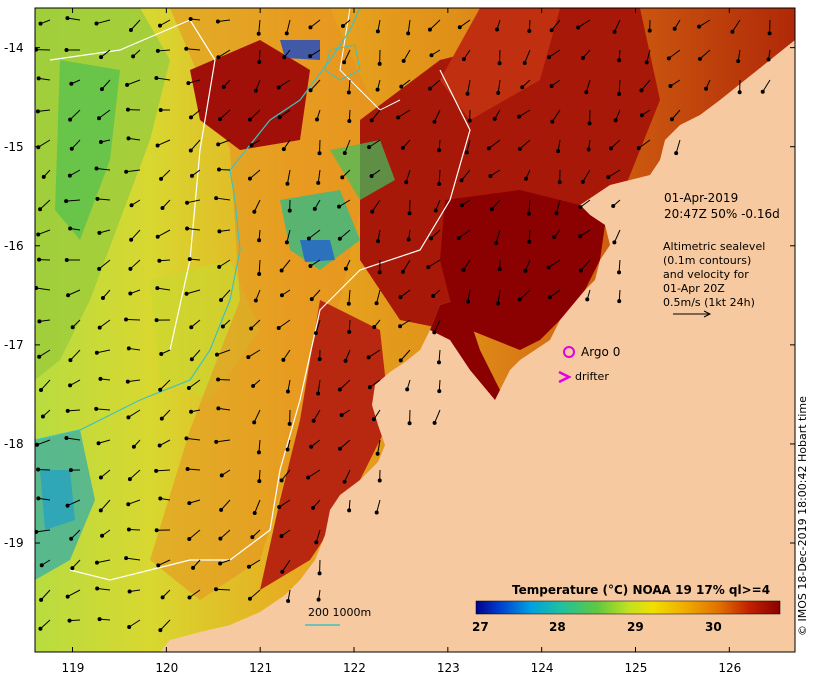  I want to click on lat-tick-label: -17, so click(14, 344).